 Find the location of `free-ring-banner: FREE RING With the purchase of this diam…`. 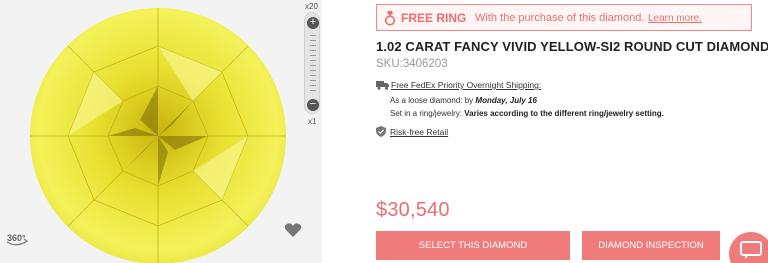

free-ring-banner: FREE RING With the purchase of this diam… is located at coordinates (564, 17).